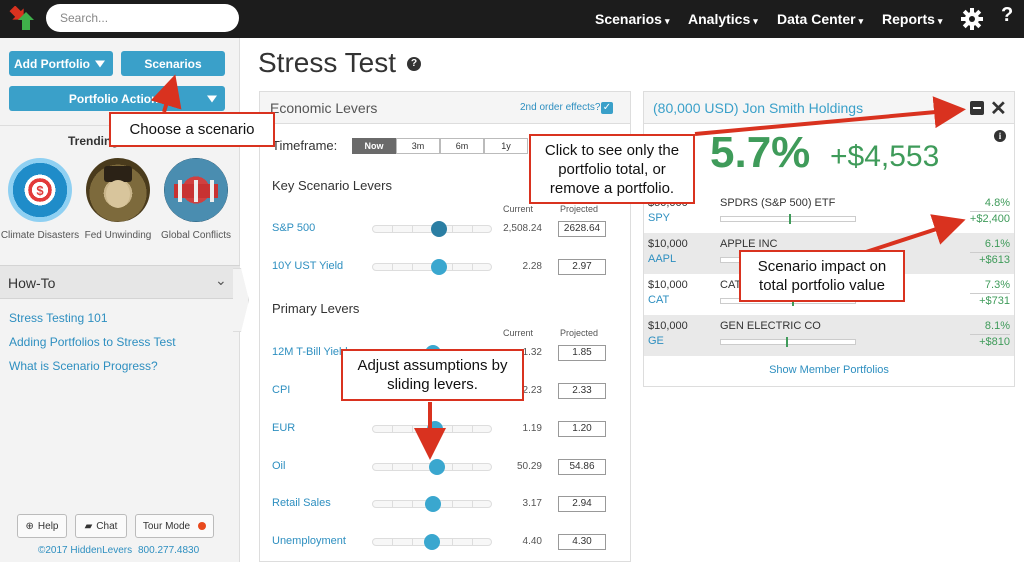  Describe the element at coordinates (418, 146) in the screenshot. I see `timeframe-3m: 3m` at that location.